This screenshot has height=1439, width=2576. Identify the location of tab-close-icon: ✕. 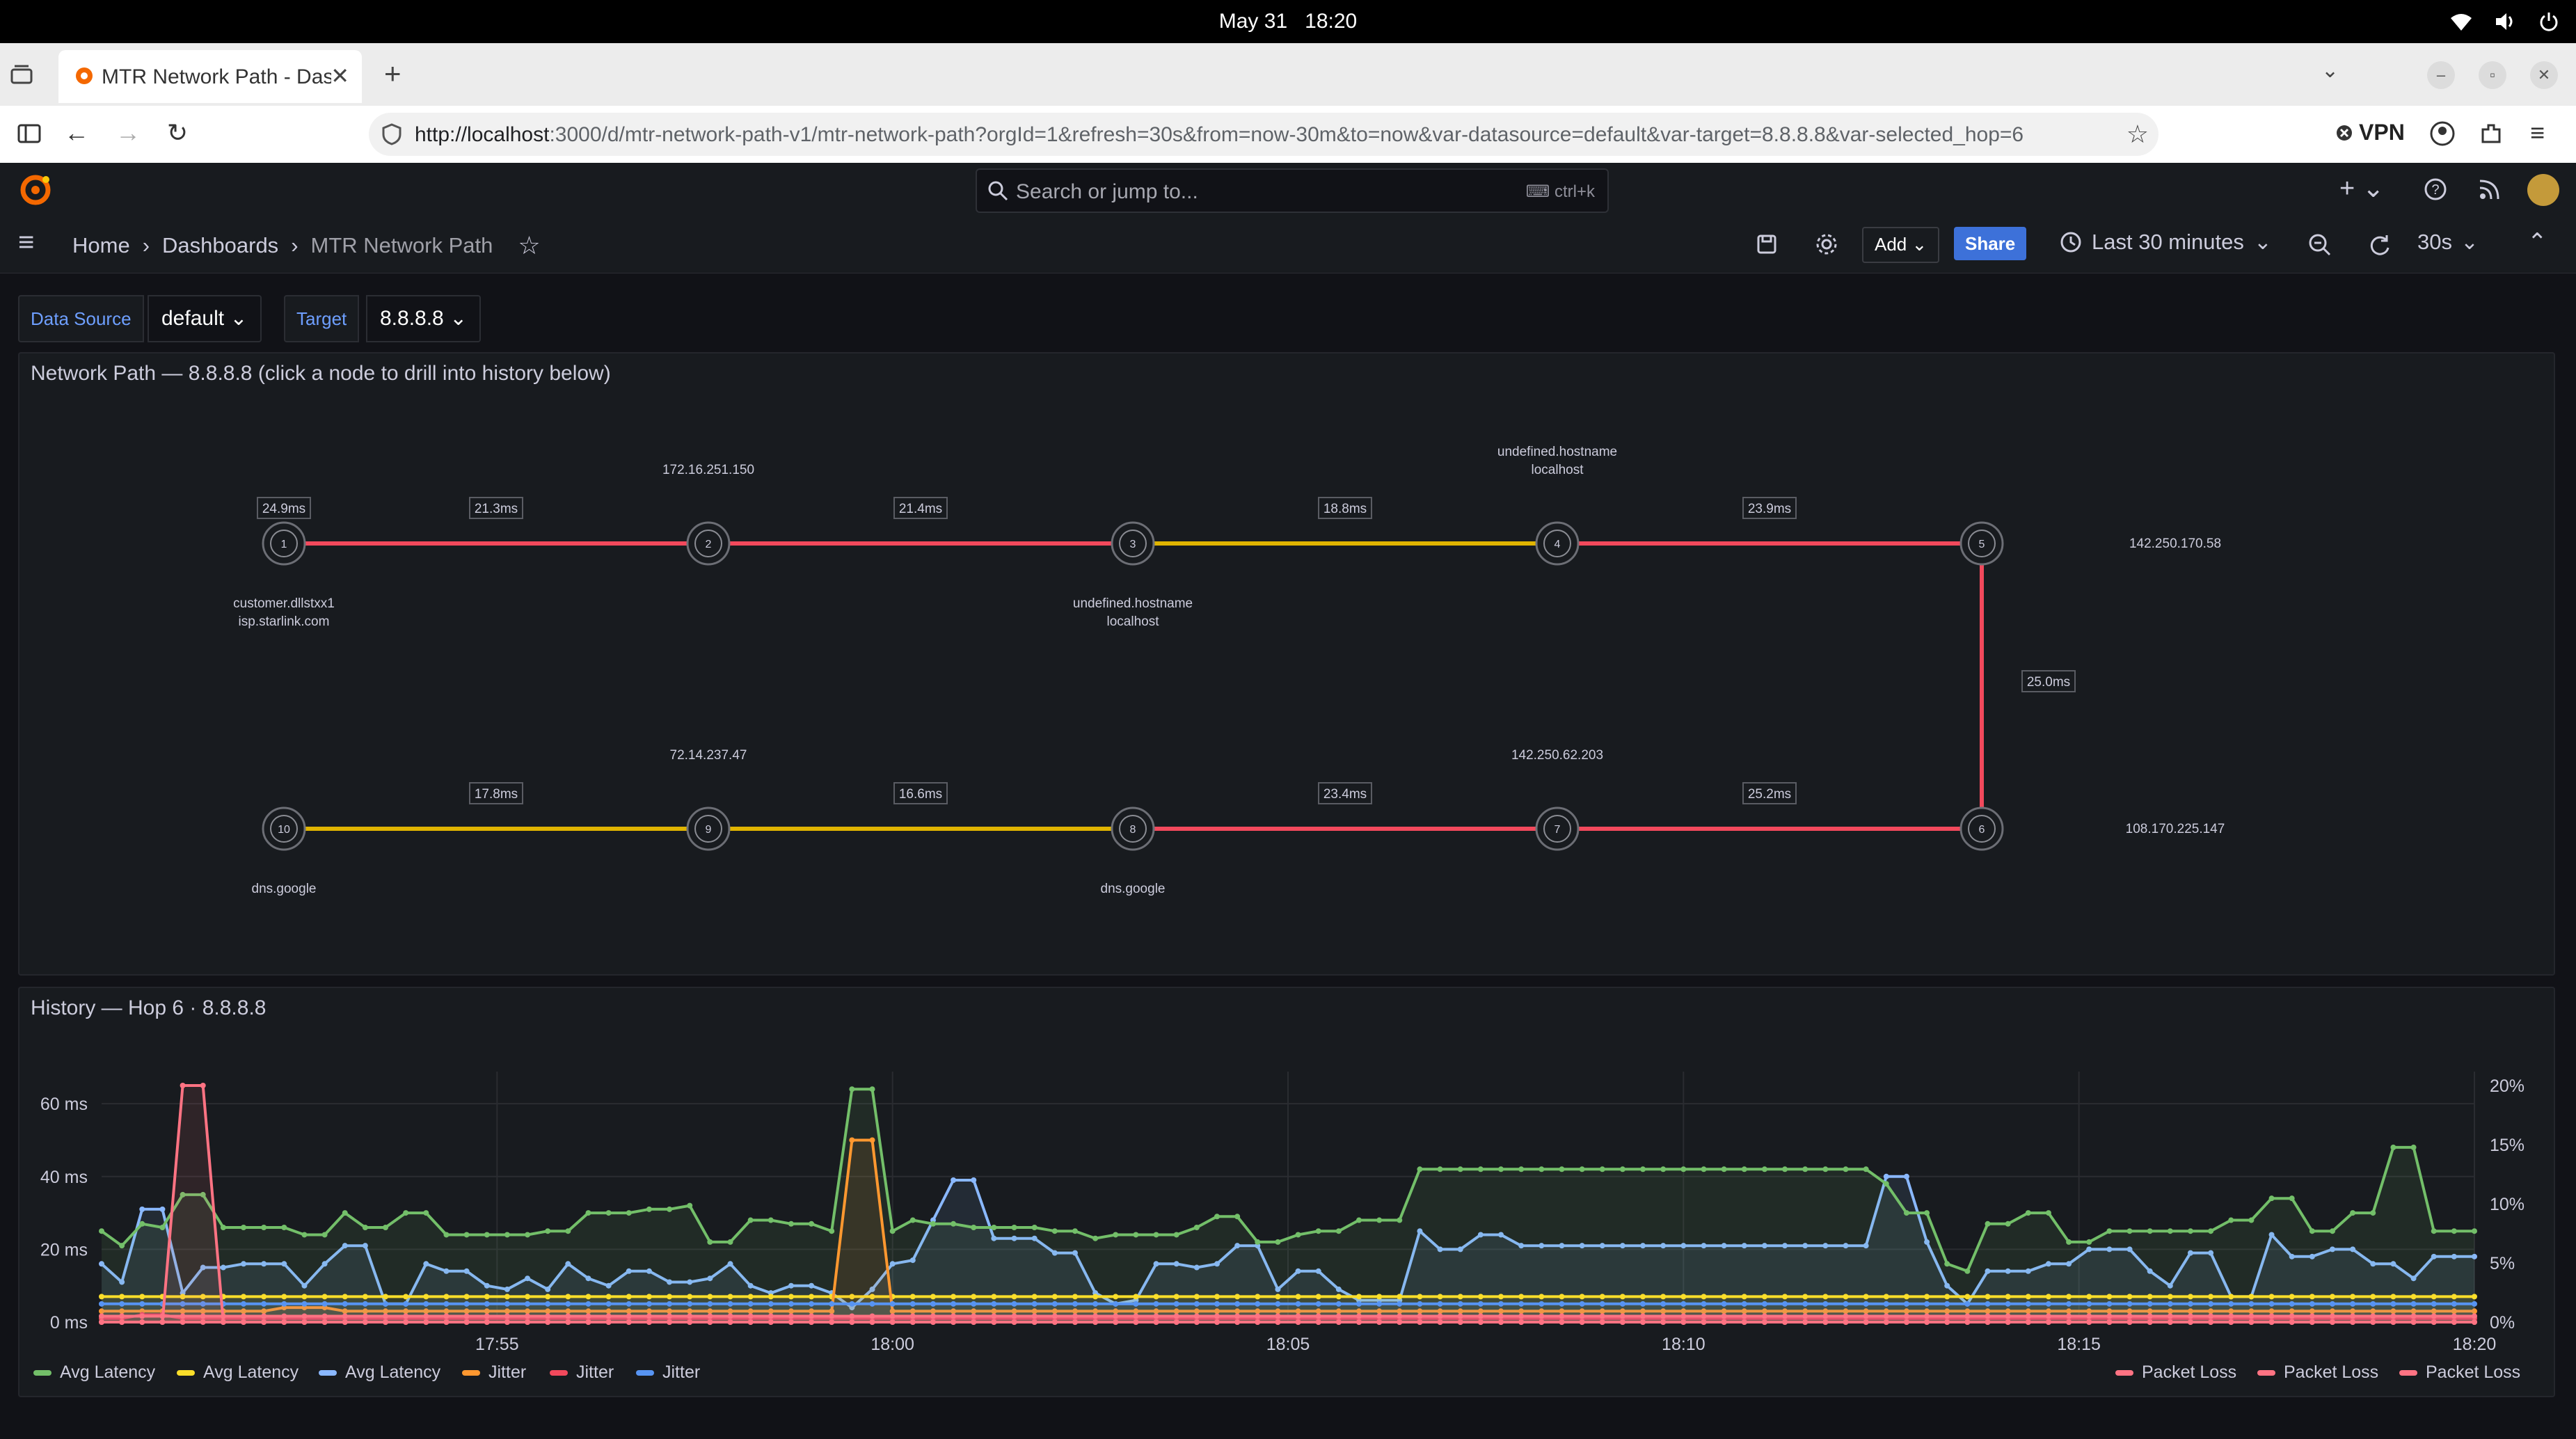
(340, 76).